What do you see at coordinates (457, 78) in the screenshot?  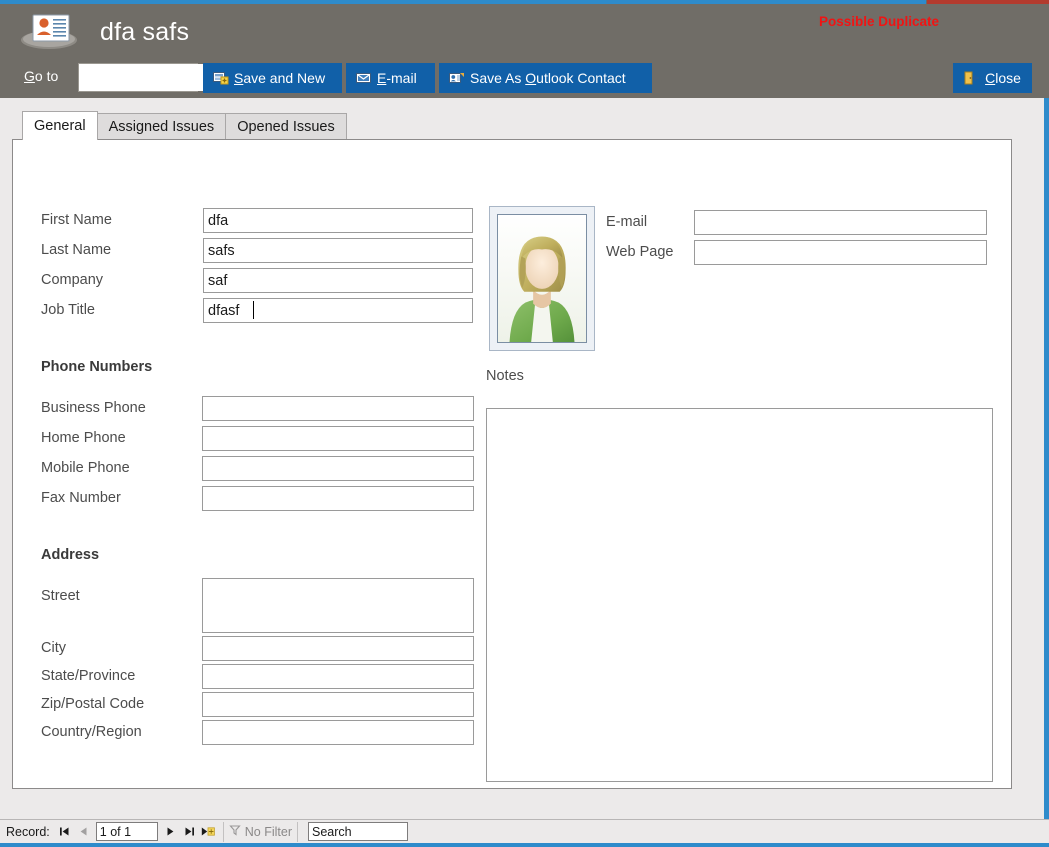 I see `outlook-contact-icon` at bounding box center [457, 78].